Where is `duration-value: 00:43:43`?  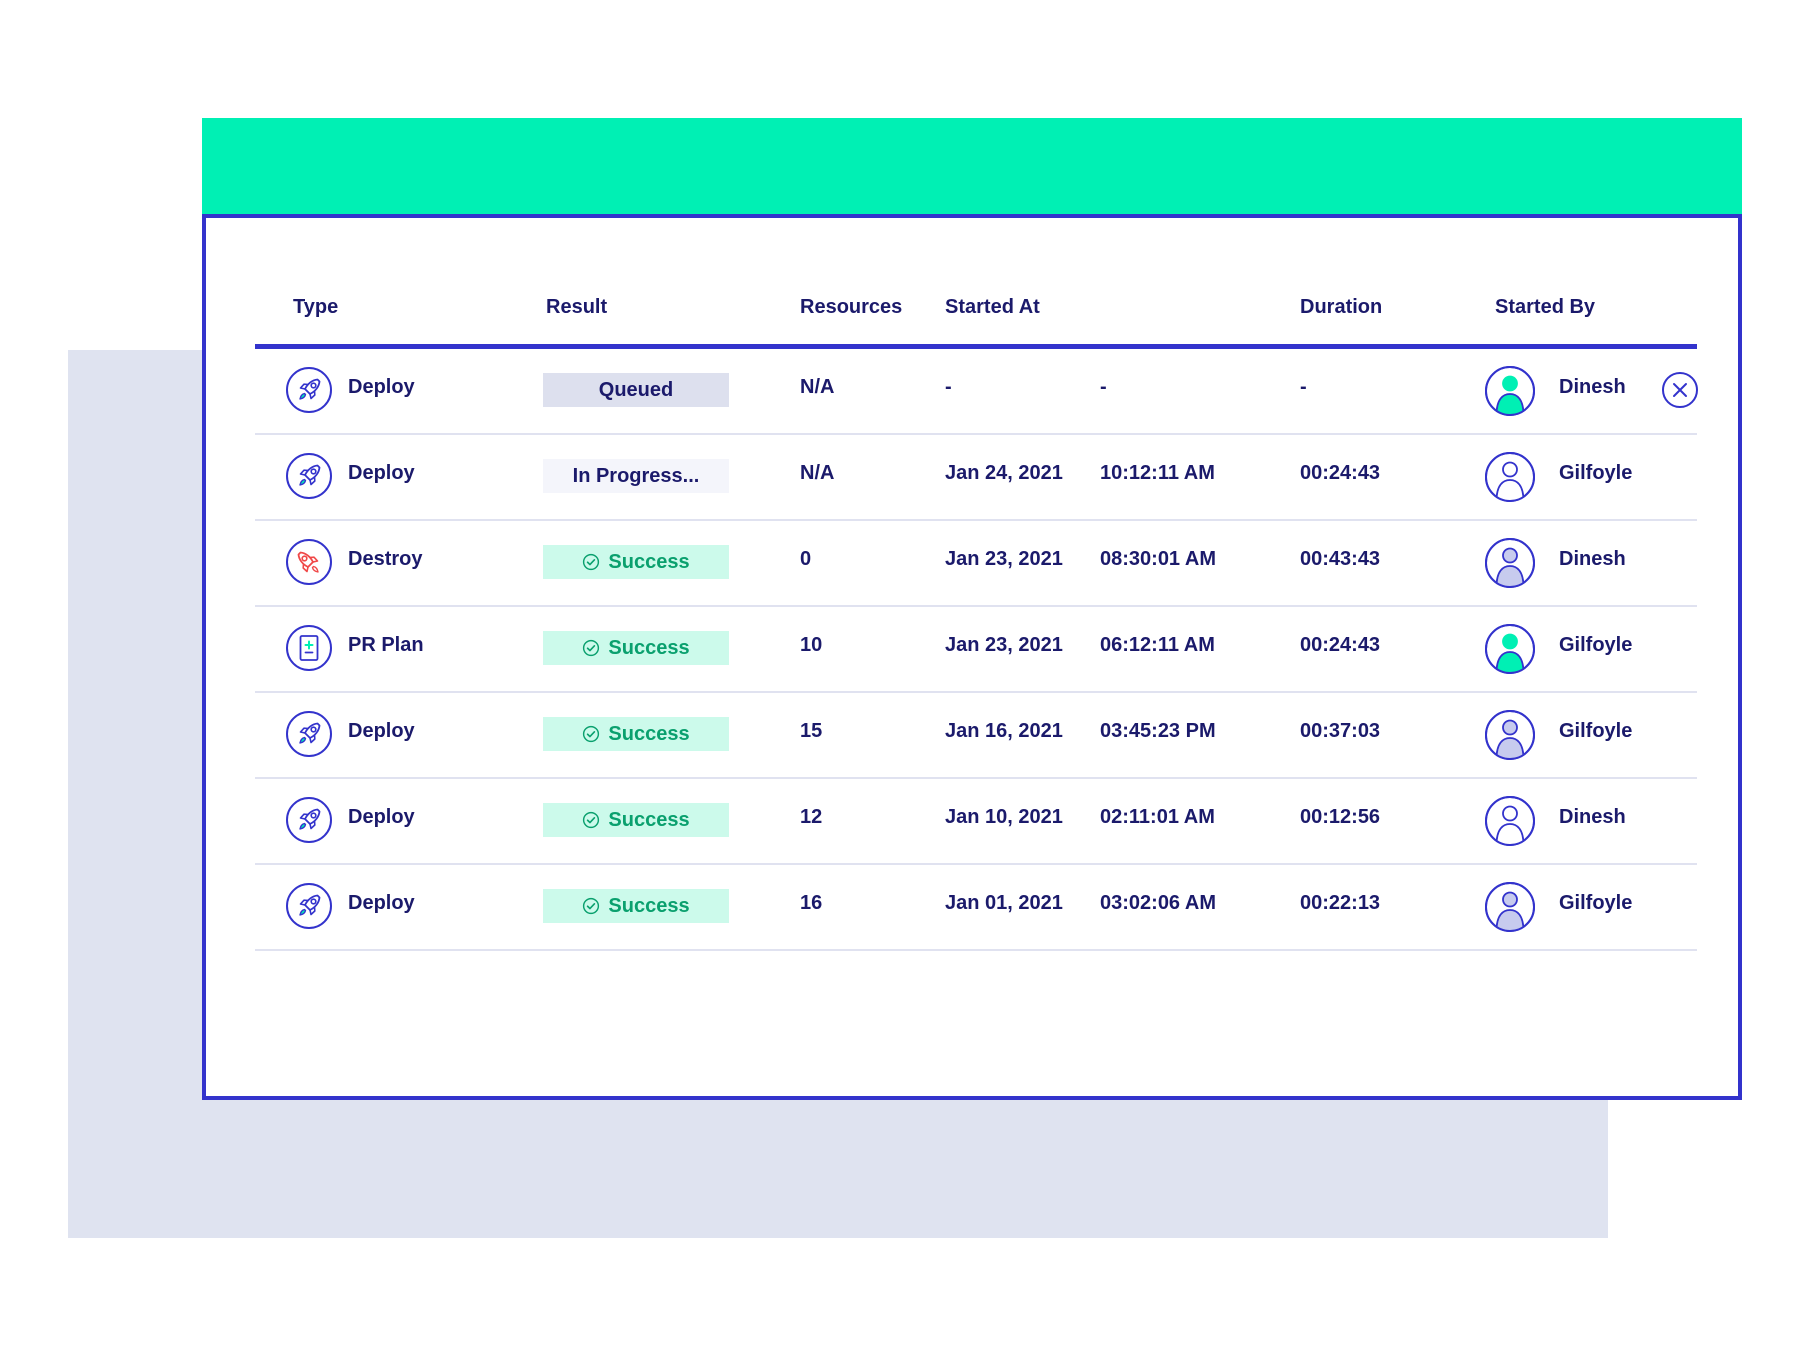 duration-value: 00:43:43 is located at coordinates (1340, 559).